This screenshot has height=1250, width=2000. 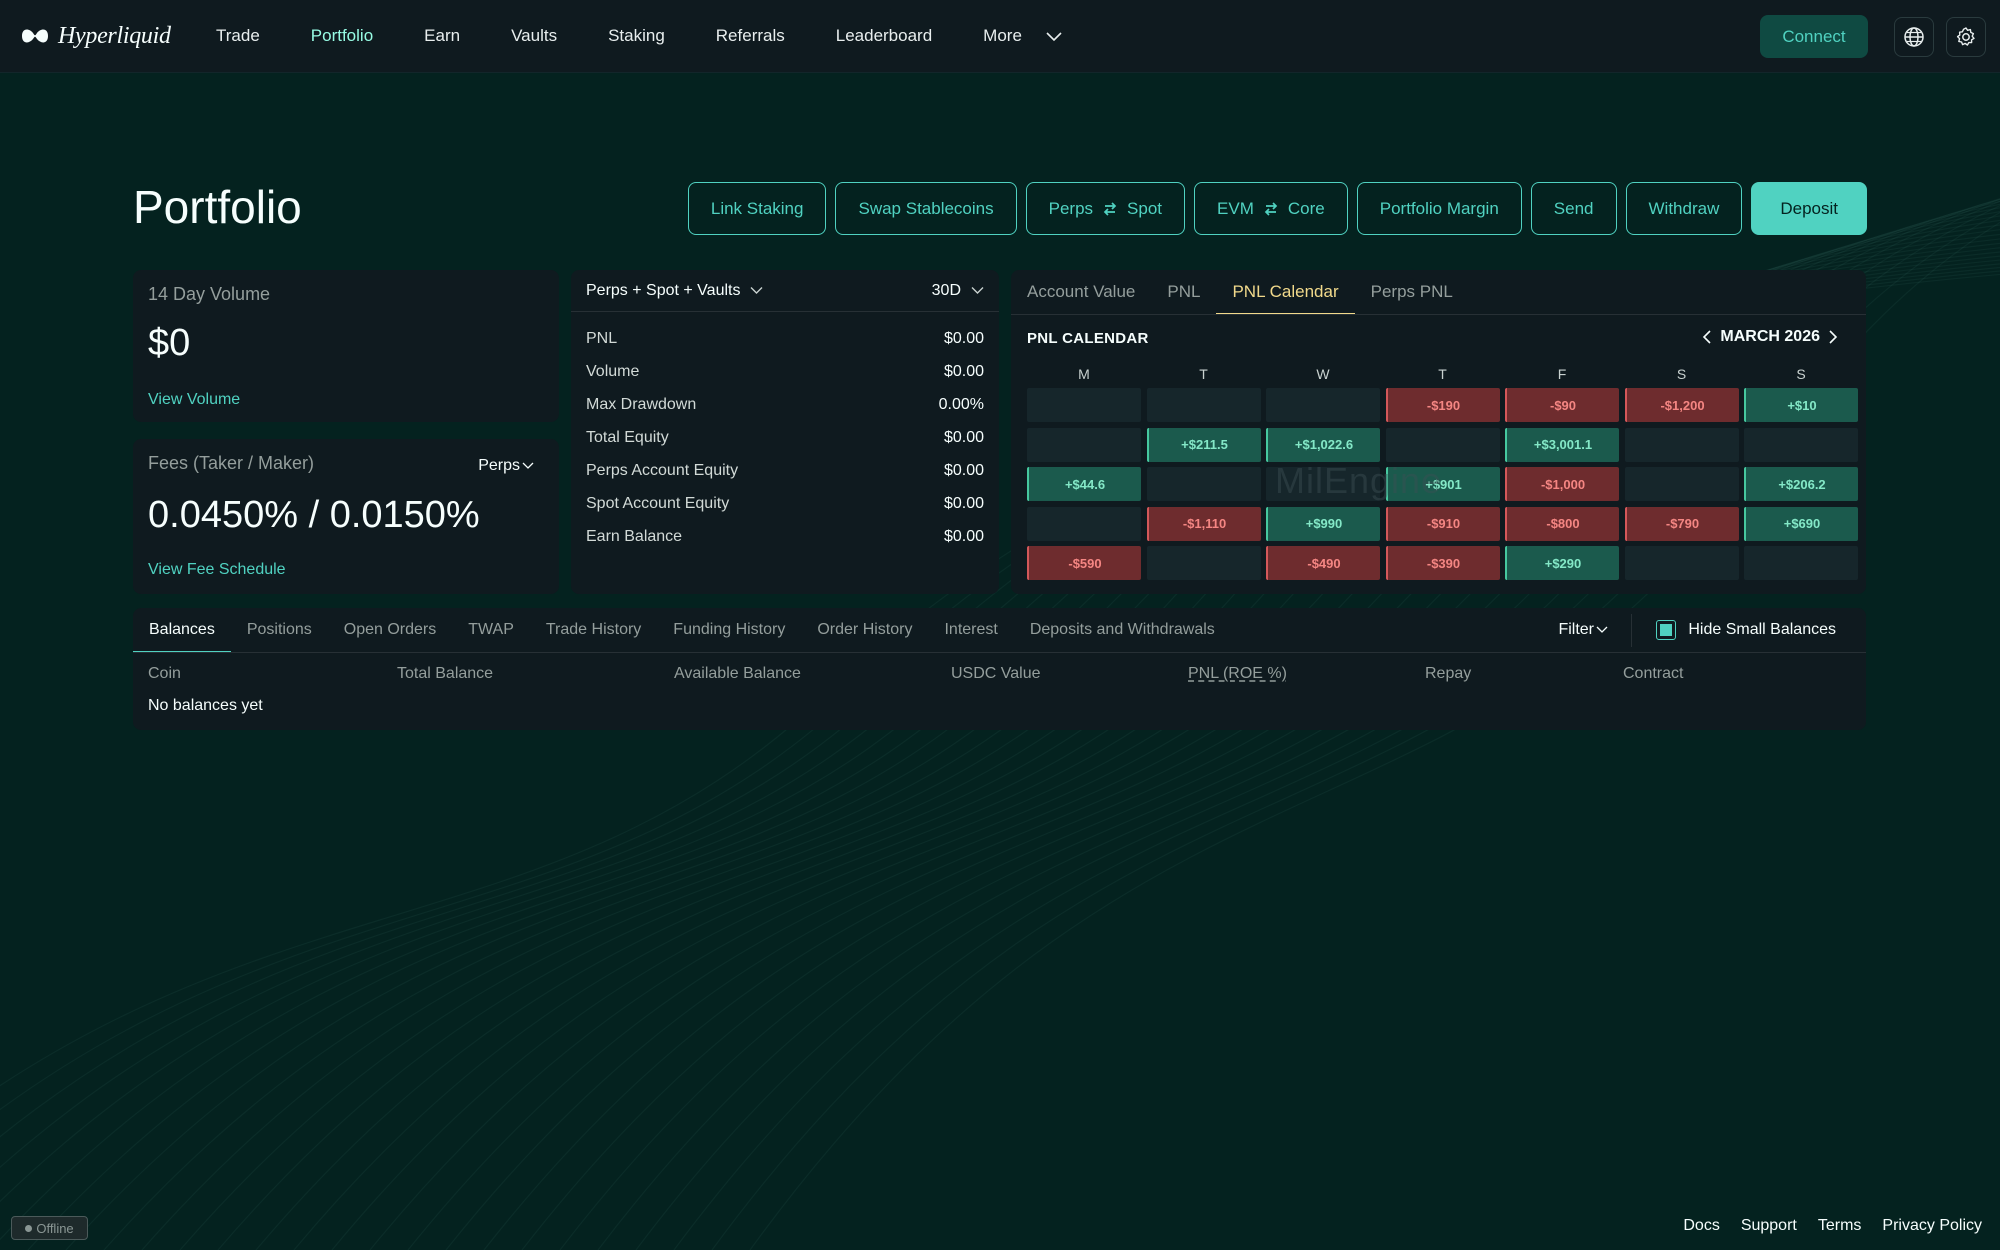 What do you see at coordinates (279, 630) in the screenshot?
I see `tab-positions: Positions` at bounding box center [279, 630].